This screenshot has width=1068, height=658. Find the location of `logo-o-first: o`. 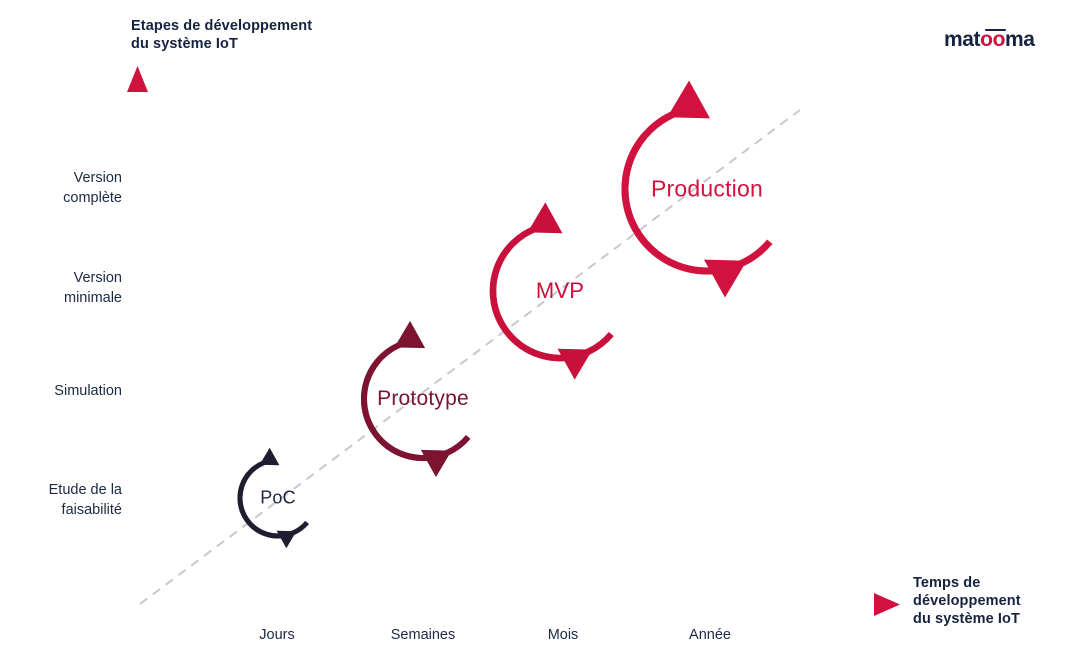

logo-o-first: o is located at coordinates (986, 39).